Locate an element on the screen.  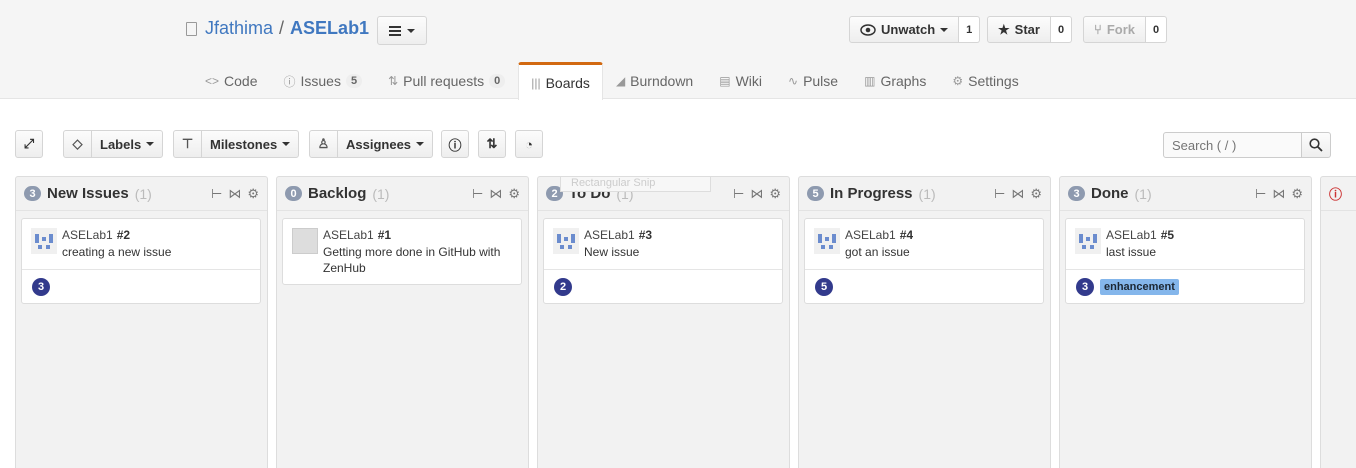
labels-filter-button: ◇ Labels is located at coordinates (113, 144).